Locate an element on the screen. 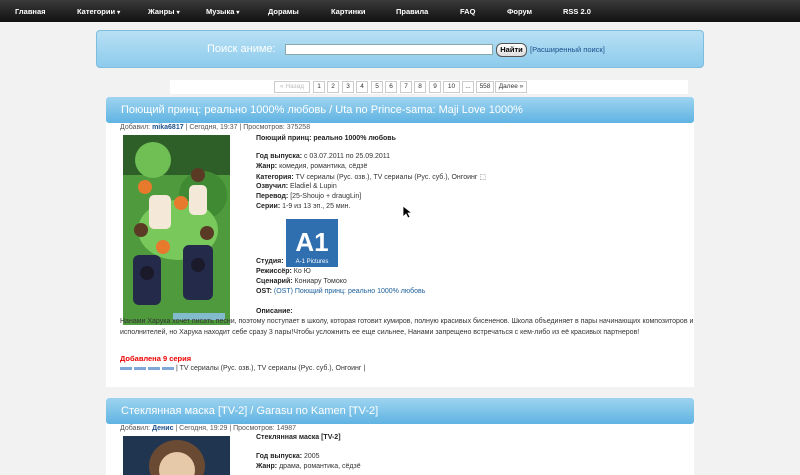  author-link: mika6817 is located at coordinates (168, 127).